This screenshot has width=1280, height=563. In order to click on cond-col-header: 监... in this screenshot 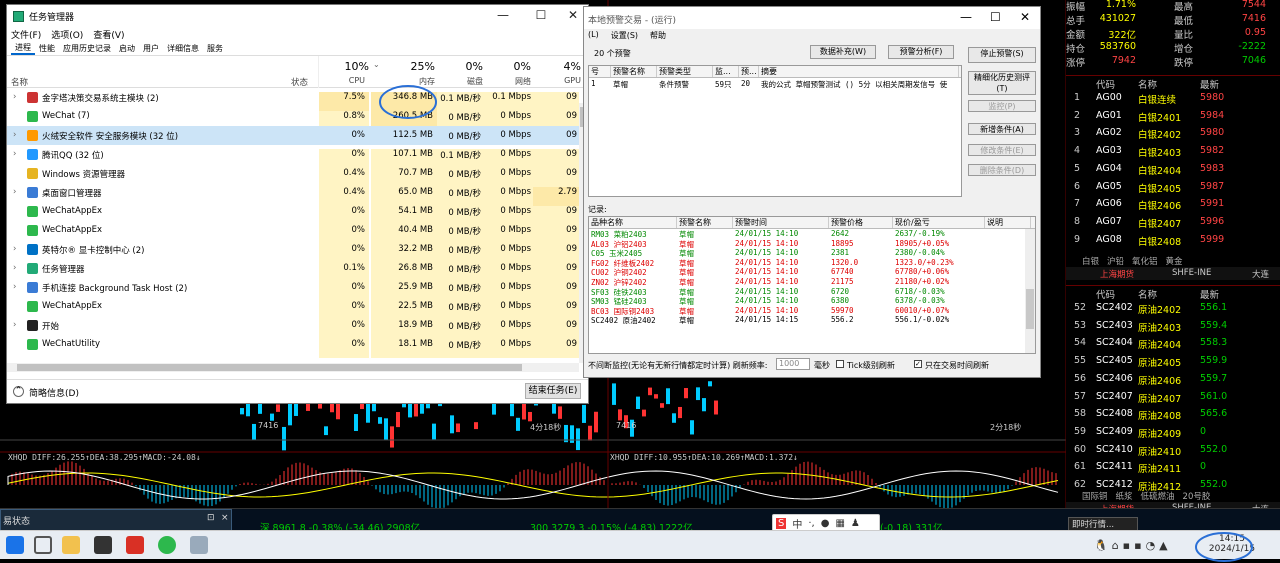, I will do `click(726, 71)`.